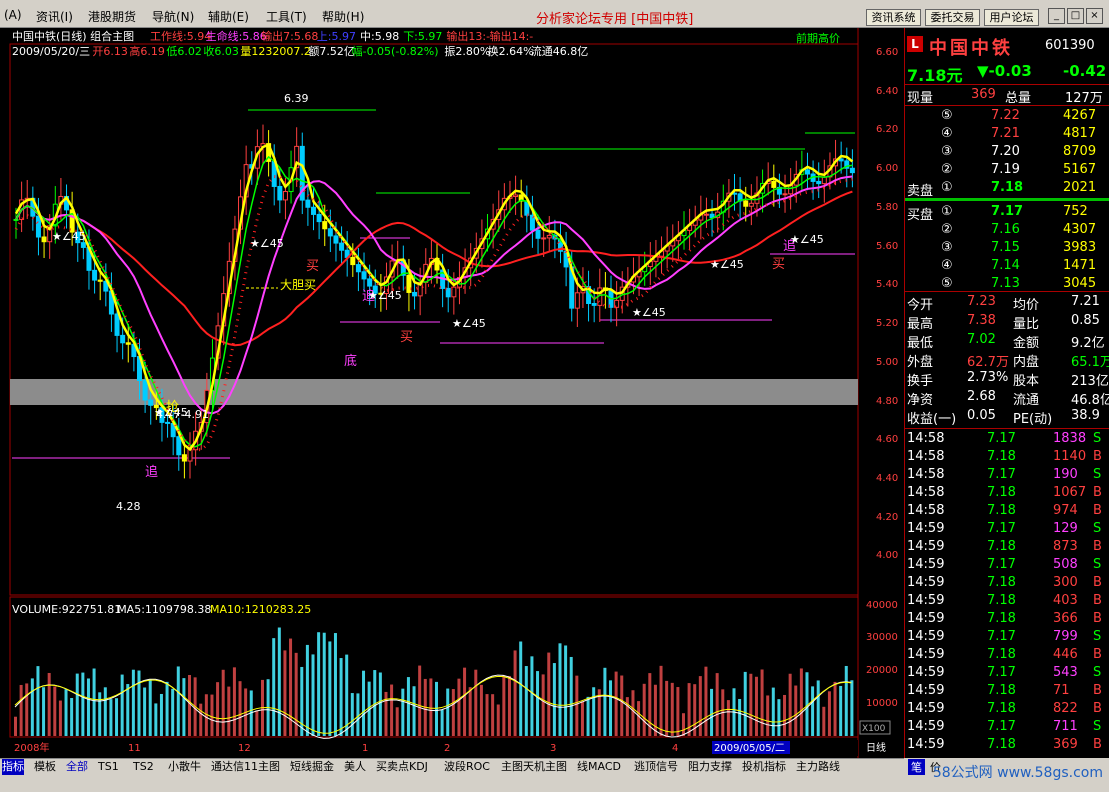  I want to click on x-tick: 2, so click(447, 748).